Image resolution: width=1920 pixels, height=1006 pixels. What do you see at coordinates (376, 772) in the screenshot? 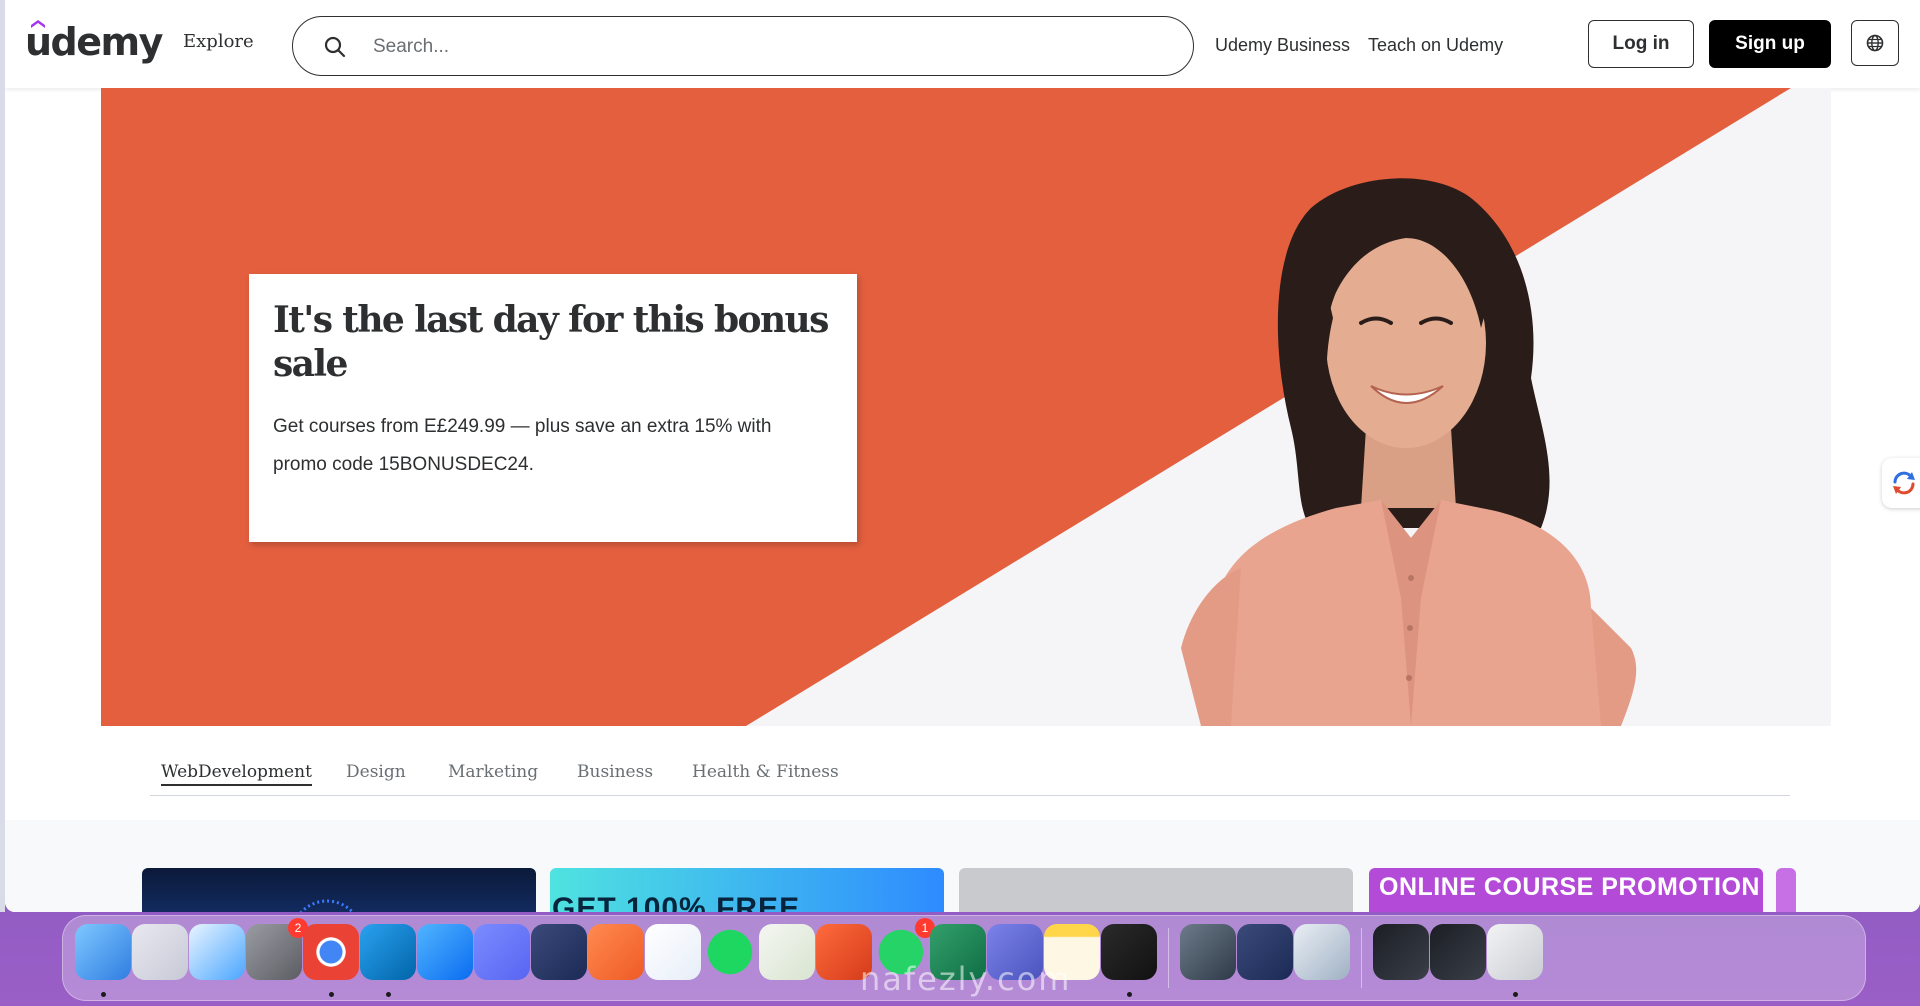
I see `tab-design: Design` at bounding box center [376, 772].